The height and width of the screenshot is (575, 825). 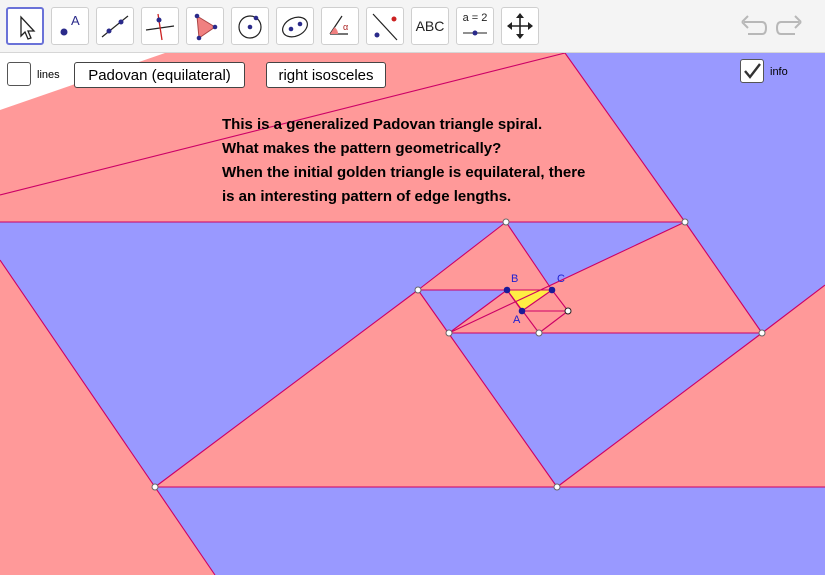 What do you see at coordinates (561, 279) in the screenshot?
I see `point-c-label: C` at bounding box center [561, 279].